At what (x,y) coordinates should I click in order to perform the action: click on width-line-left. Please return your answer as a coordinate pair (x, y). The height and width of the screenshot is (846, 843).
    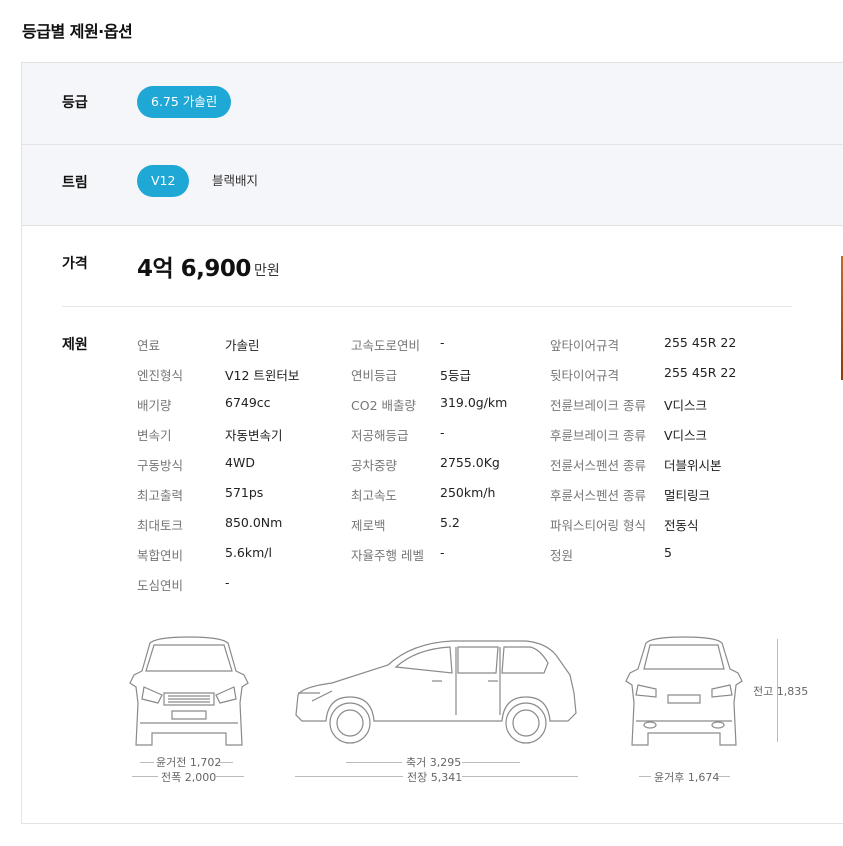
    Looking at the image, I should click on (145, 776).